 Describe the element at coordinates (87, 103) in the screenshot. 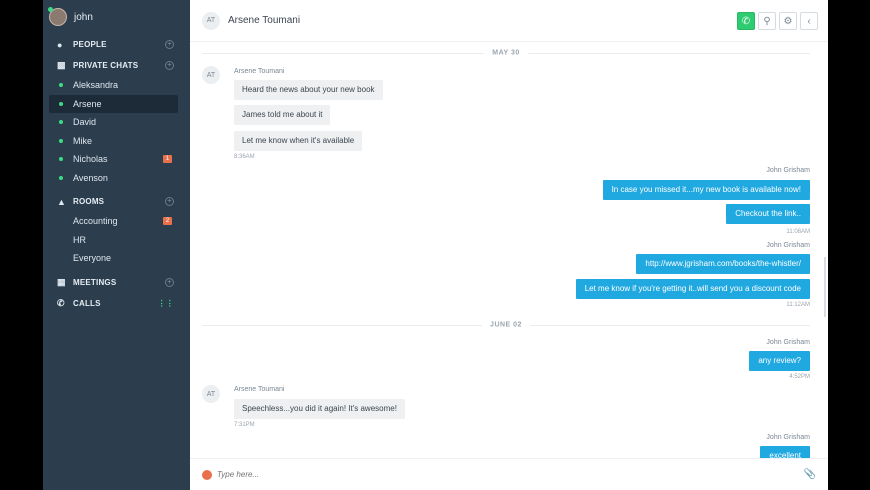

I see `chat-name: Arsene` at that location.